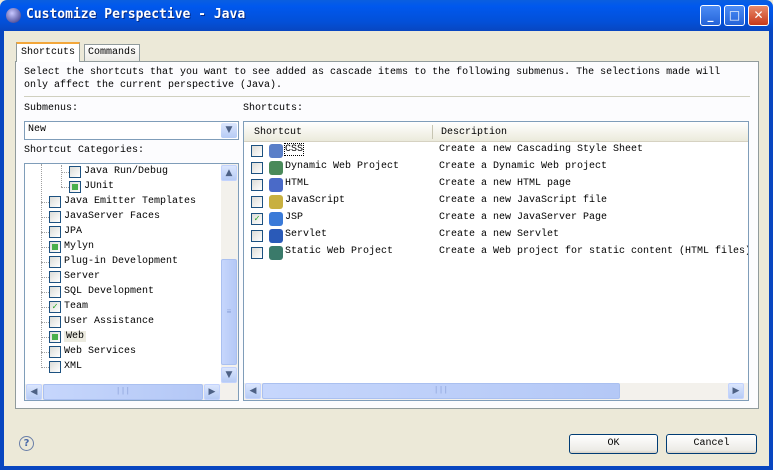 This screenshot has height=470, width=773. I want to click on tree-item: Java Run/Debug, so click(123, 172).